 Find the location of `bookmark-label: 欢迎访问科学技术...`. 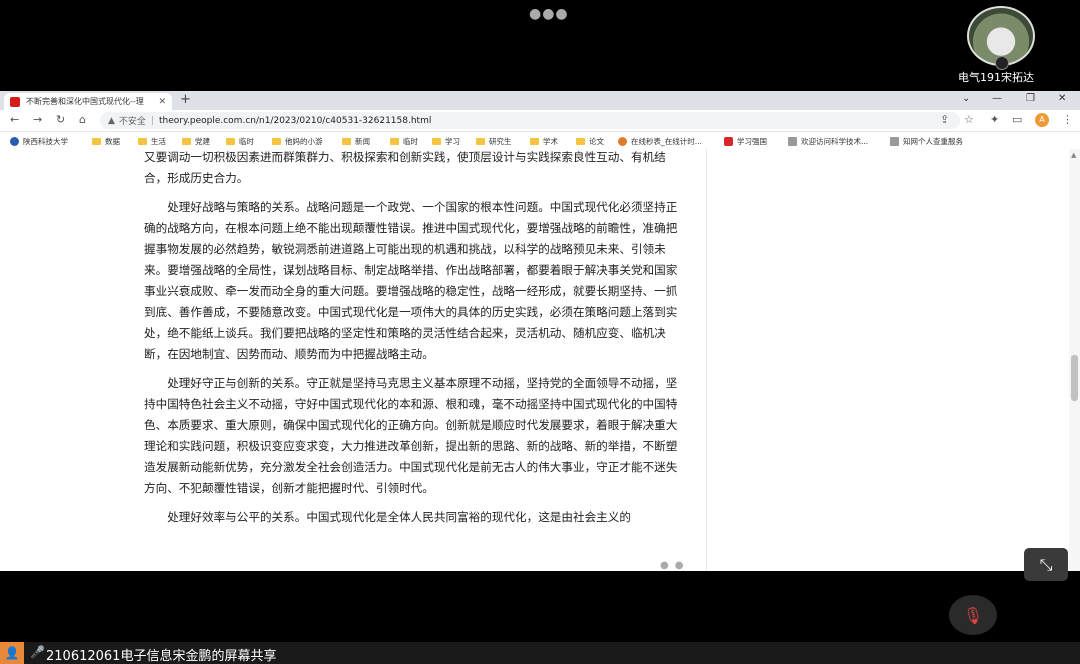

bookmark-label: 欢迎访问科学技术... is located at coordinates (835, 141).